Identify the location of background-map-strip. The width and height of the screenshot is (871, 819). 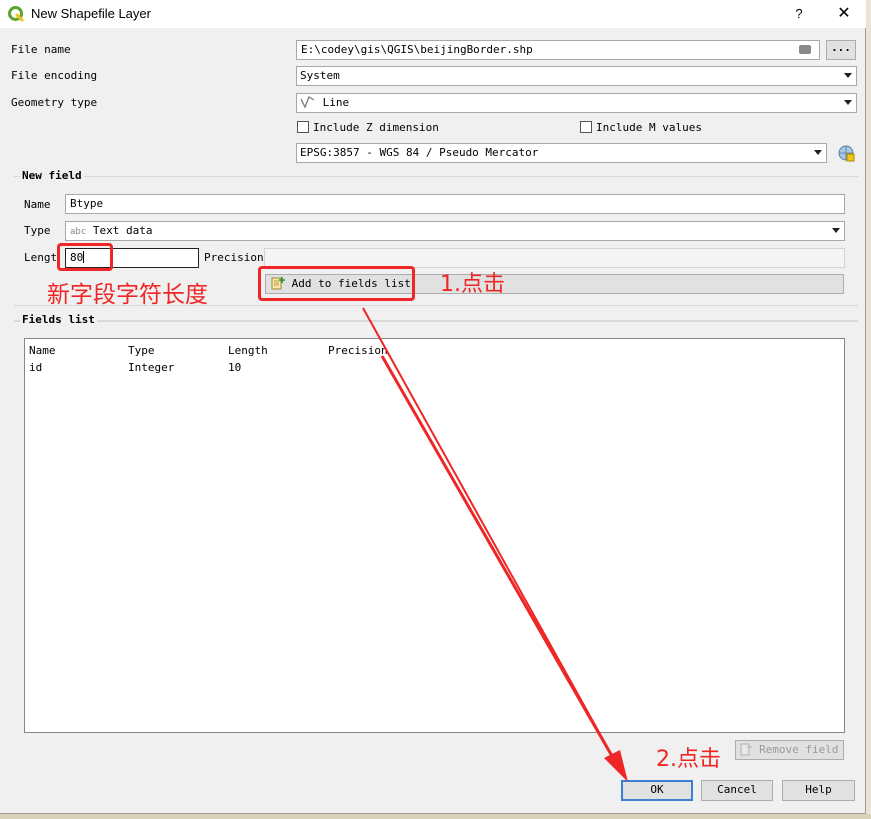
(435, 816).